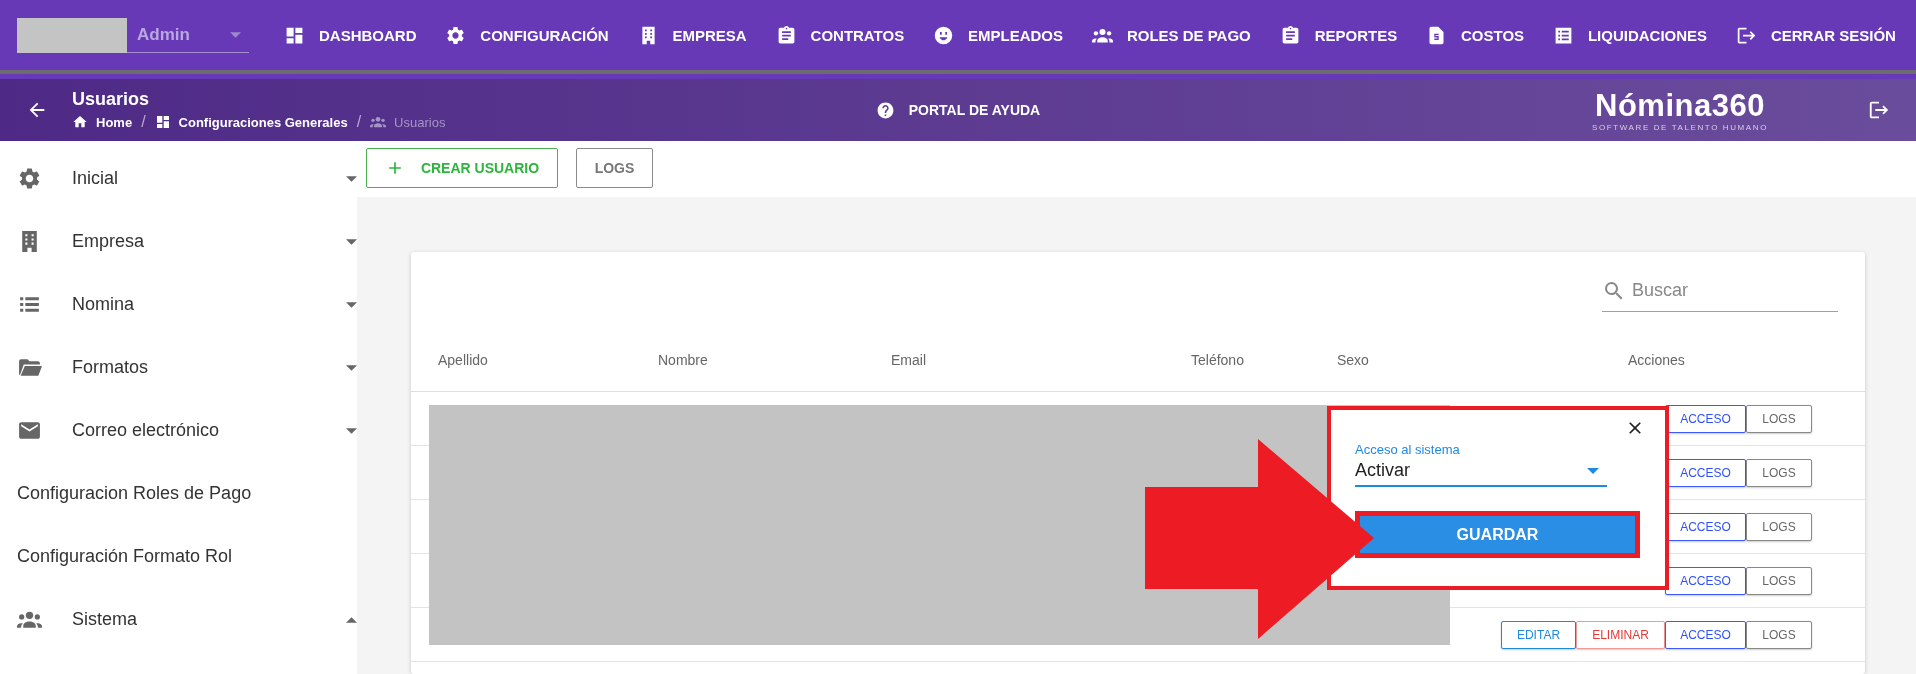  Describe the element at coordinates (251, 122) in the screenshot. I see `breadcrumb-link: Configuraciones Generales` at that location.